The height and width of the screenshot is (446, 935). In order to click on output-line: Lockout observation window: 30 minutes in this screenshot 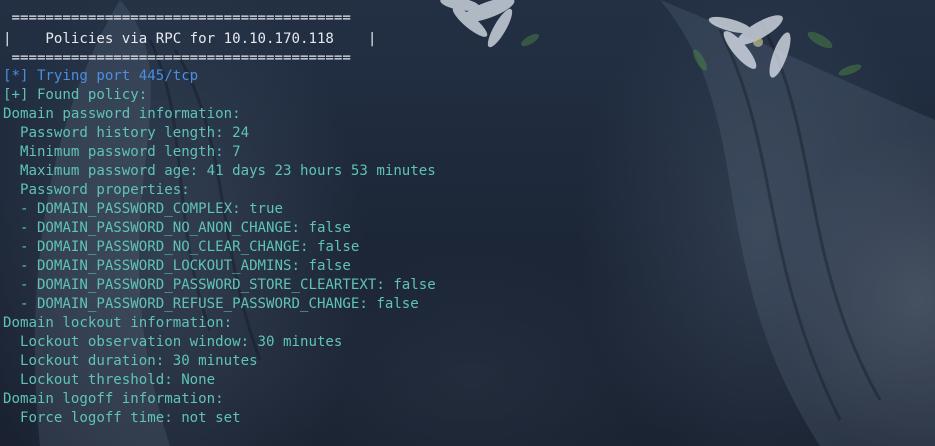, I will do `click(173, 342)`.